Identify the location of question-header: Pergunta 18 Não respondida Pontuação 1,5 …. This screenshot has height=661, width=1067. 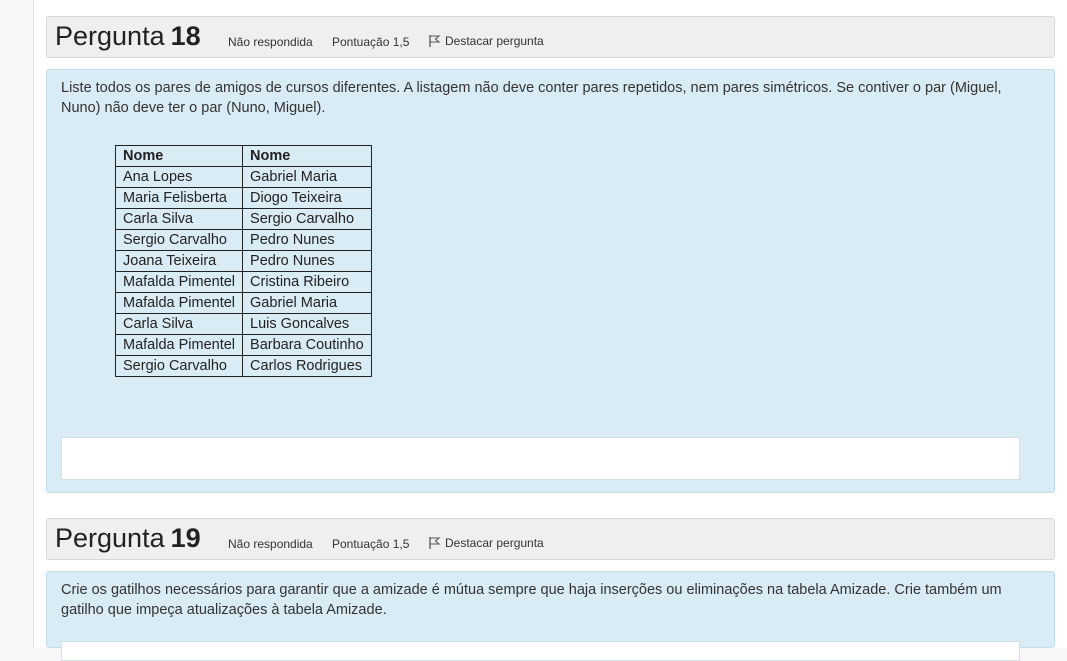
(550, 37).